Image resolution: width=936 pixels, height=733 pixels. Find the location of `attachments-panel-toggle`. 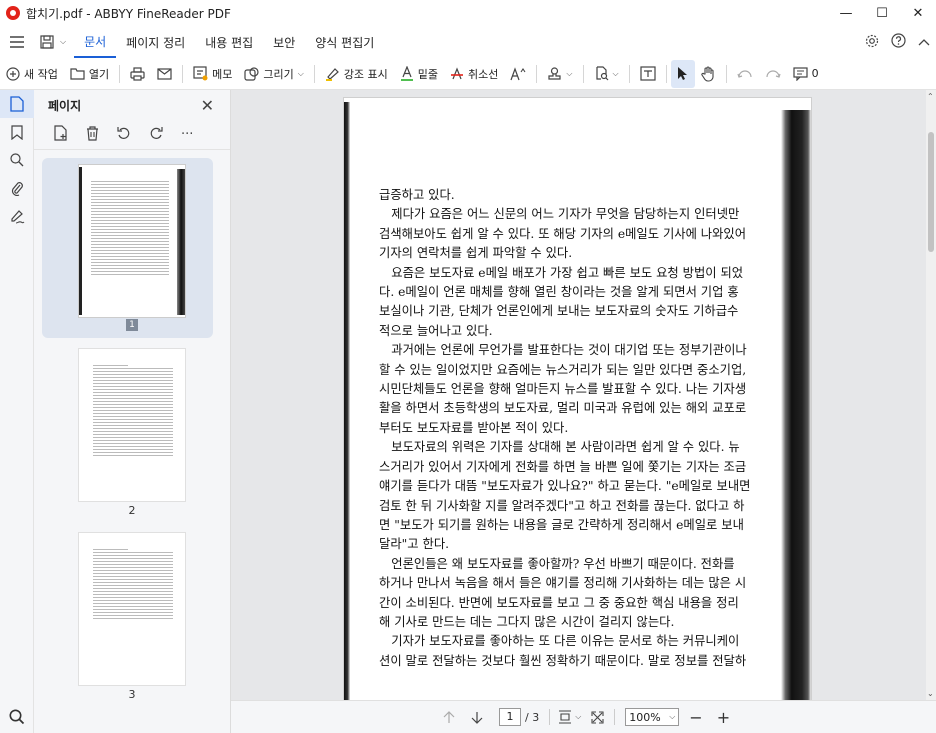

attachments-panel-toggle is located at coordinates (17, 188).